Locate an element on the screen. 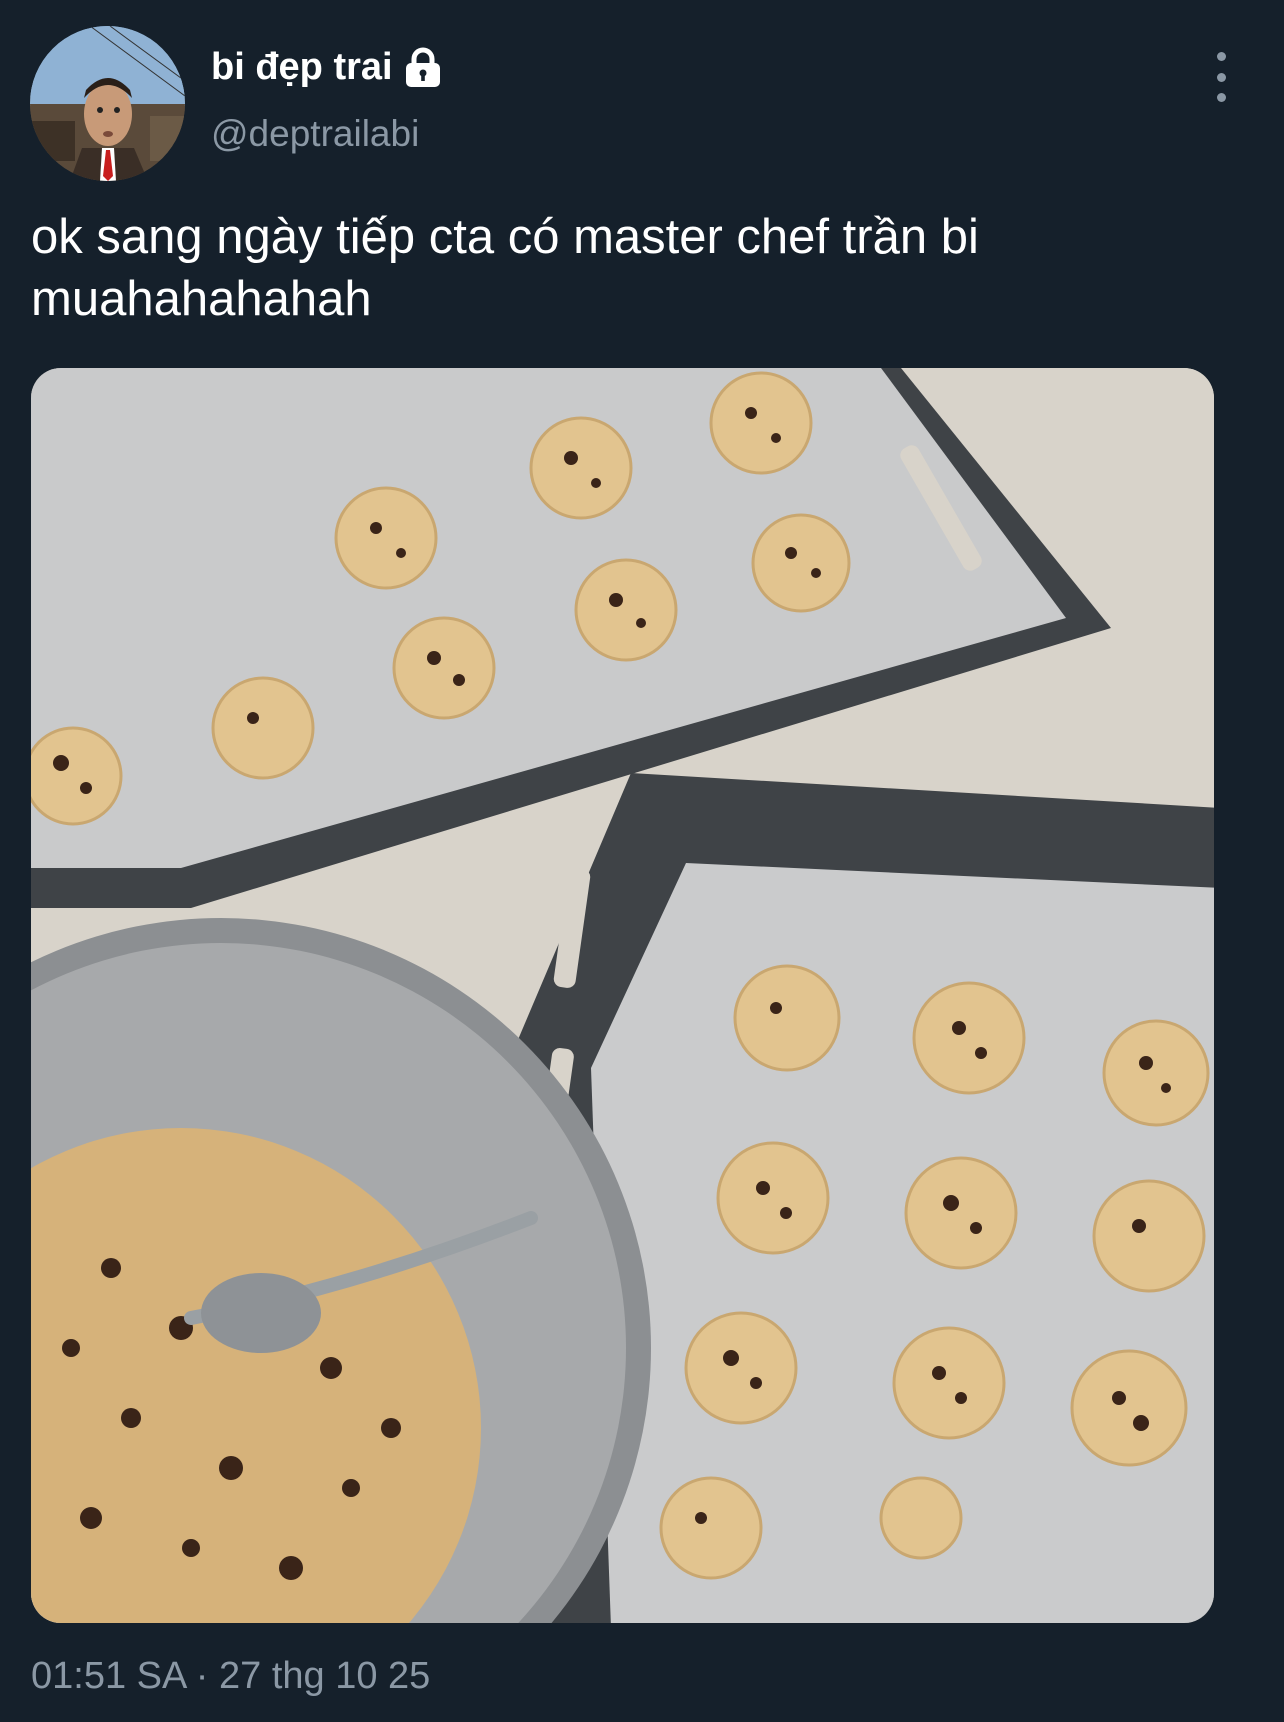  author-handle: @deptrailabi is located at coordinates (315, 134).